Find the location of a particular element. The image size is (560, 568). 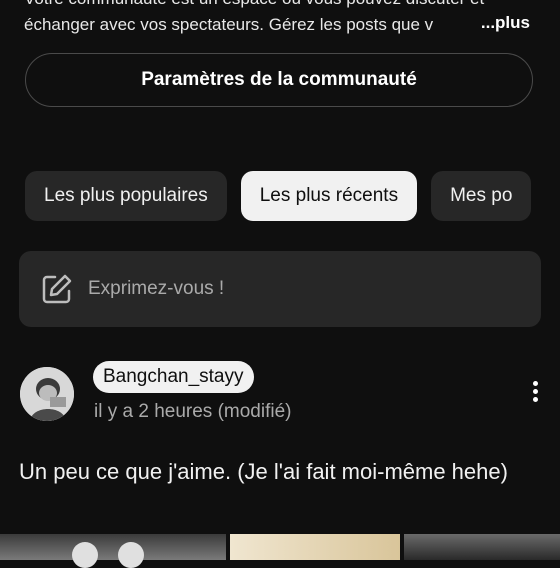

compose-placeholder: Exprimez-vous ! is located at coordinates (156, 288).